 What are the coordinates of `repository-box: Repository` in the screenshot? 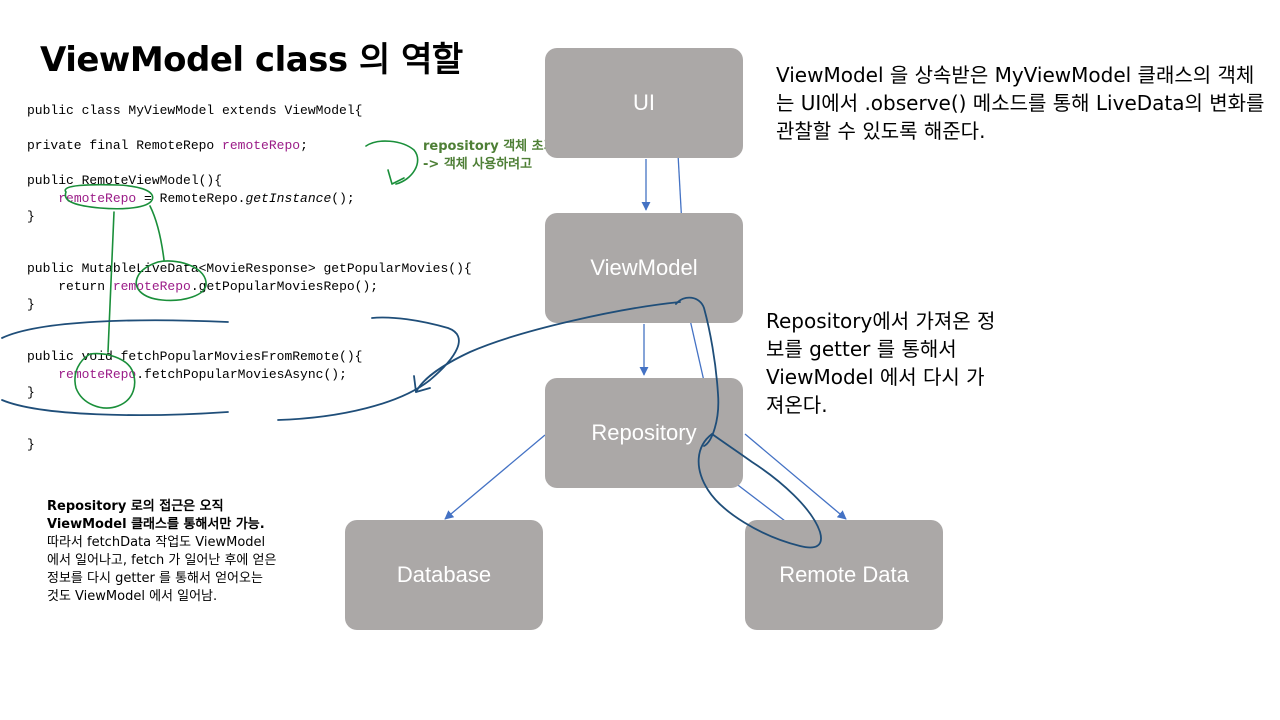 It's located at (644, 433).